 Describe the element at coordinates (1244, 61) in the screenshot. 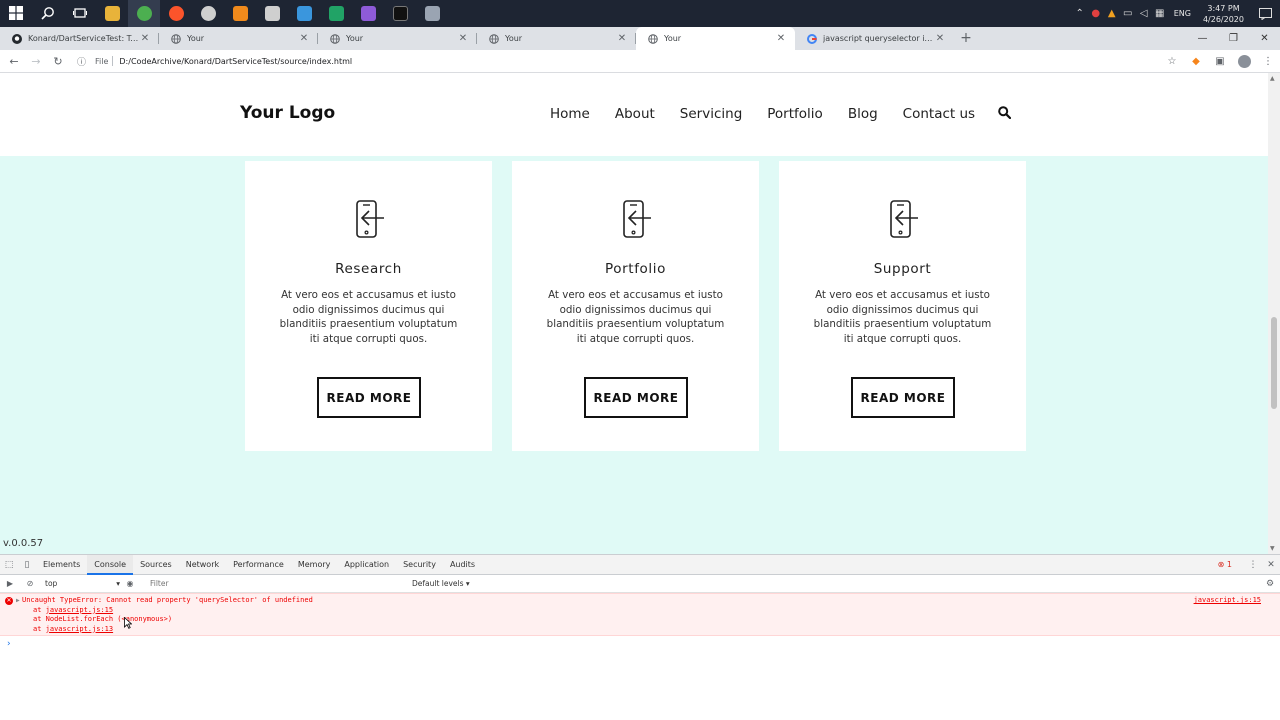

I see `profile-avatar` at that location.